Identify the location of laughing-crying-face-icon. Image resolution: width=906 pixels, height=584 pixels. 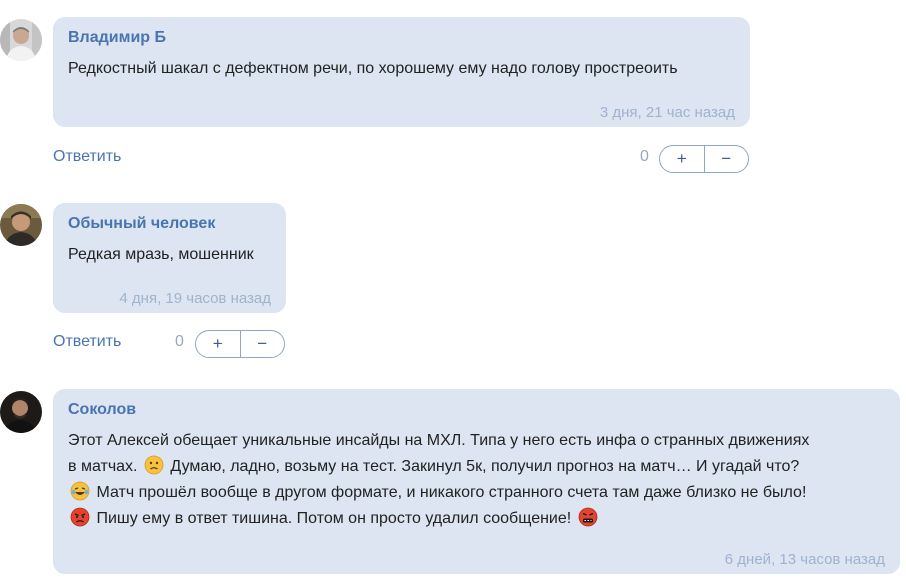
(80, 491).